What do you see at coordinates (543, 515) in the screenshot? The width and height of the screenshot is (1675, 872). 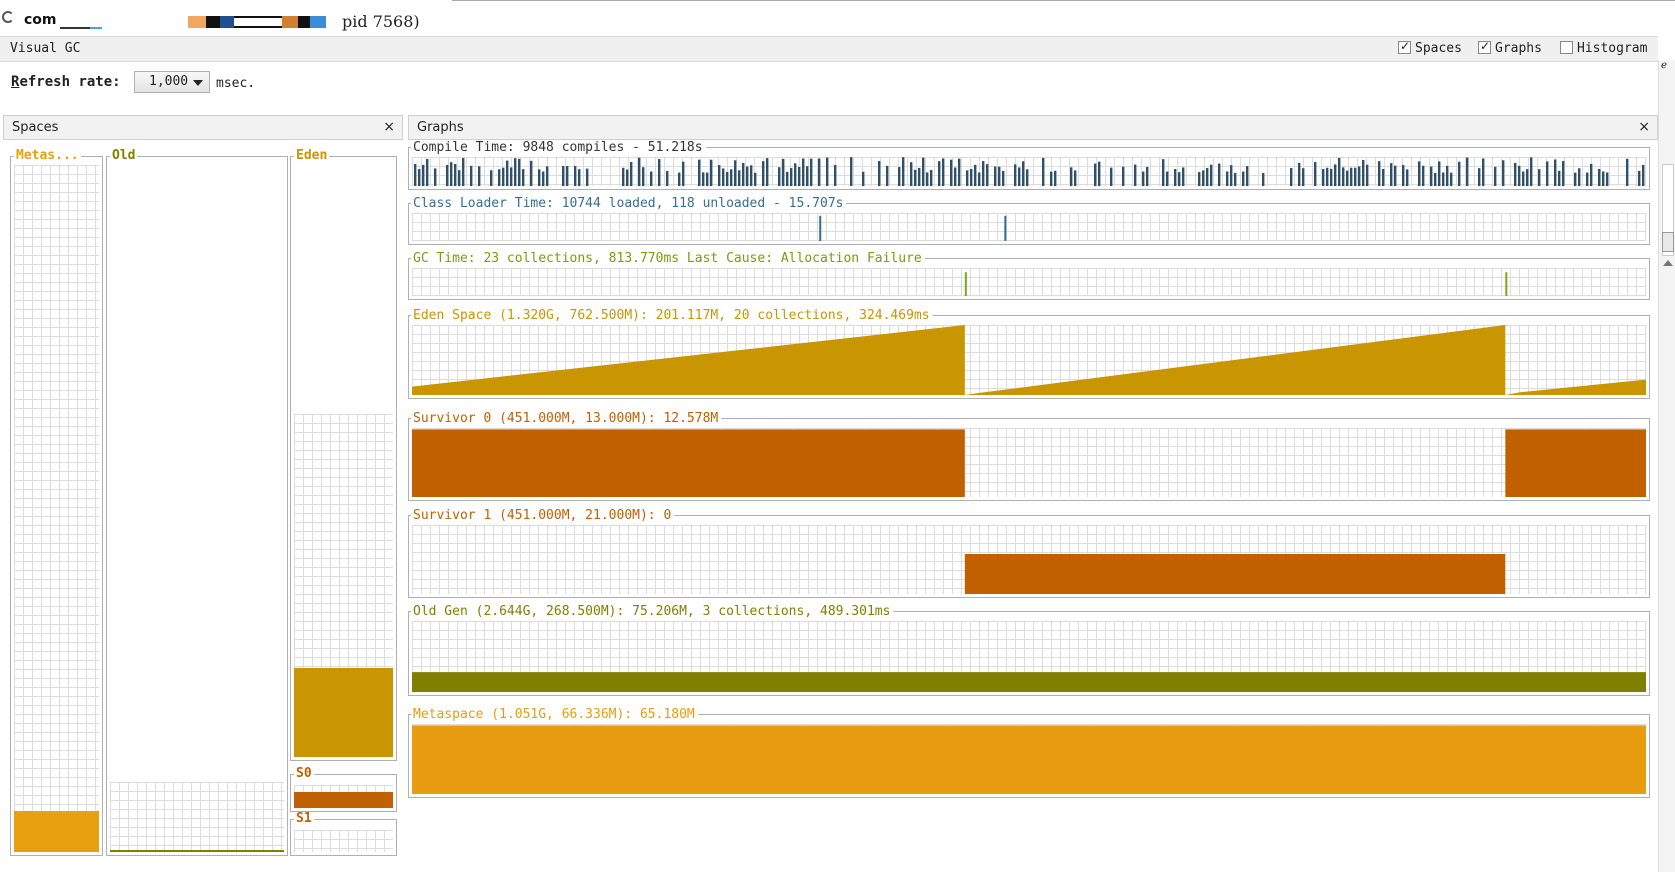 I see `graph-title: Survivor 1 (451.000M, 21.000M): 0` at bounding box center [543, 515].